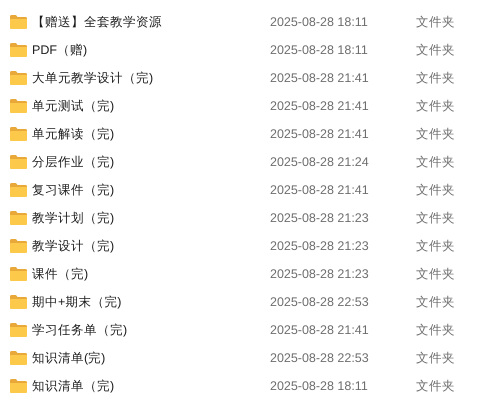  Describe the element at coordinates (146, 274) in the screenshot. I see `file-name: 课件（完)` at that location.